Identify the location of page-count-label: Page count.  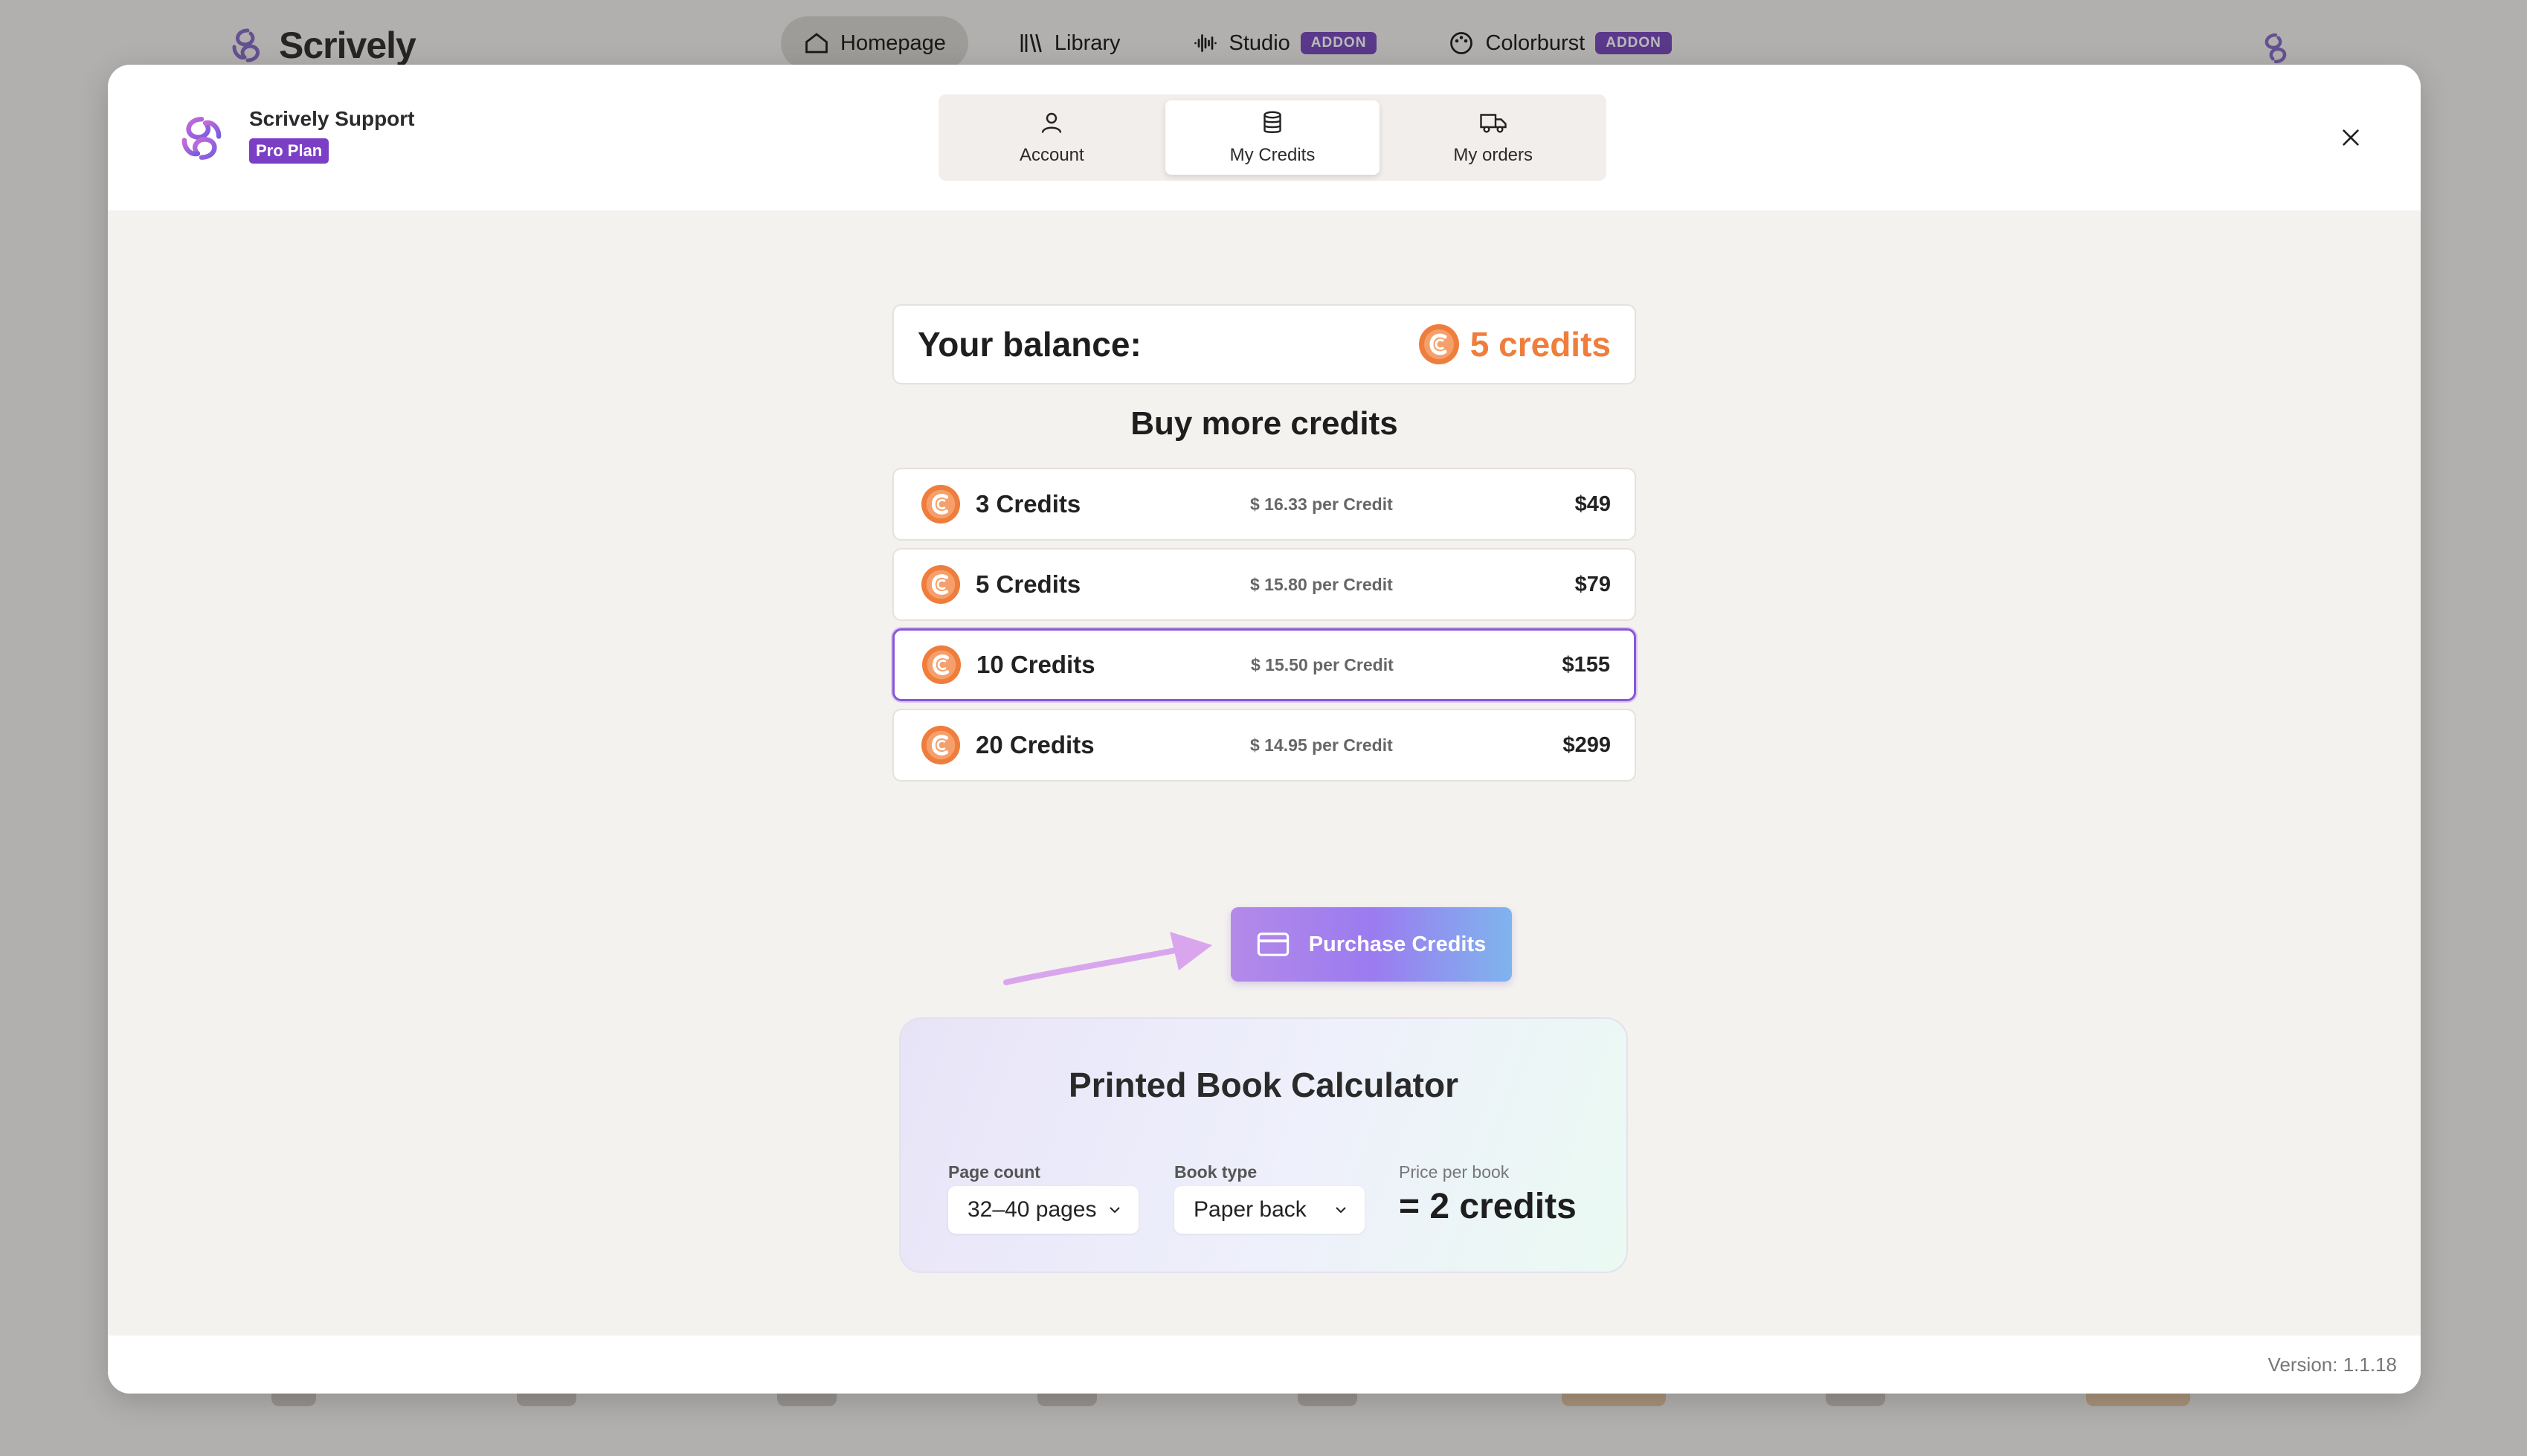
(994, 1172).